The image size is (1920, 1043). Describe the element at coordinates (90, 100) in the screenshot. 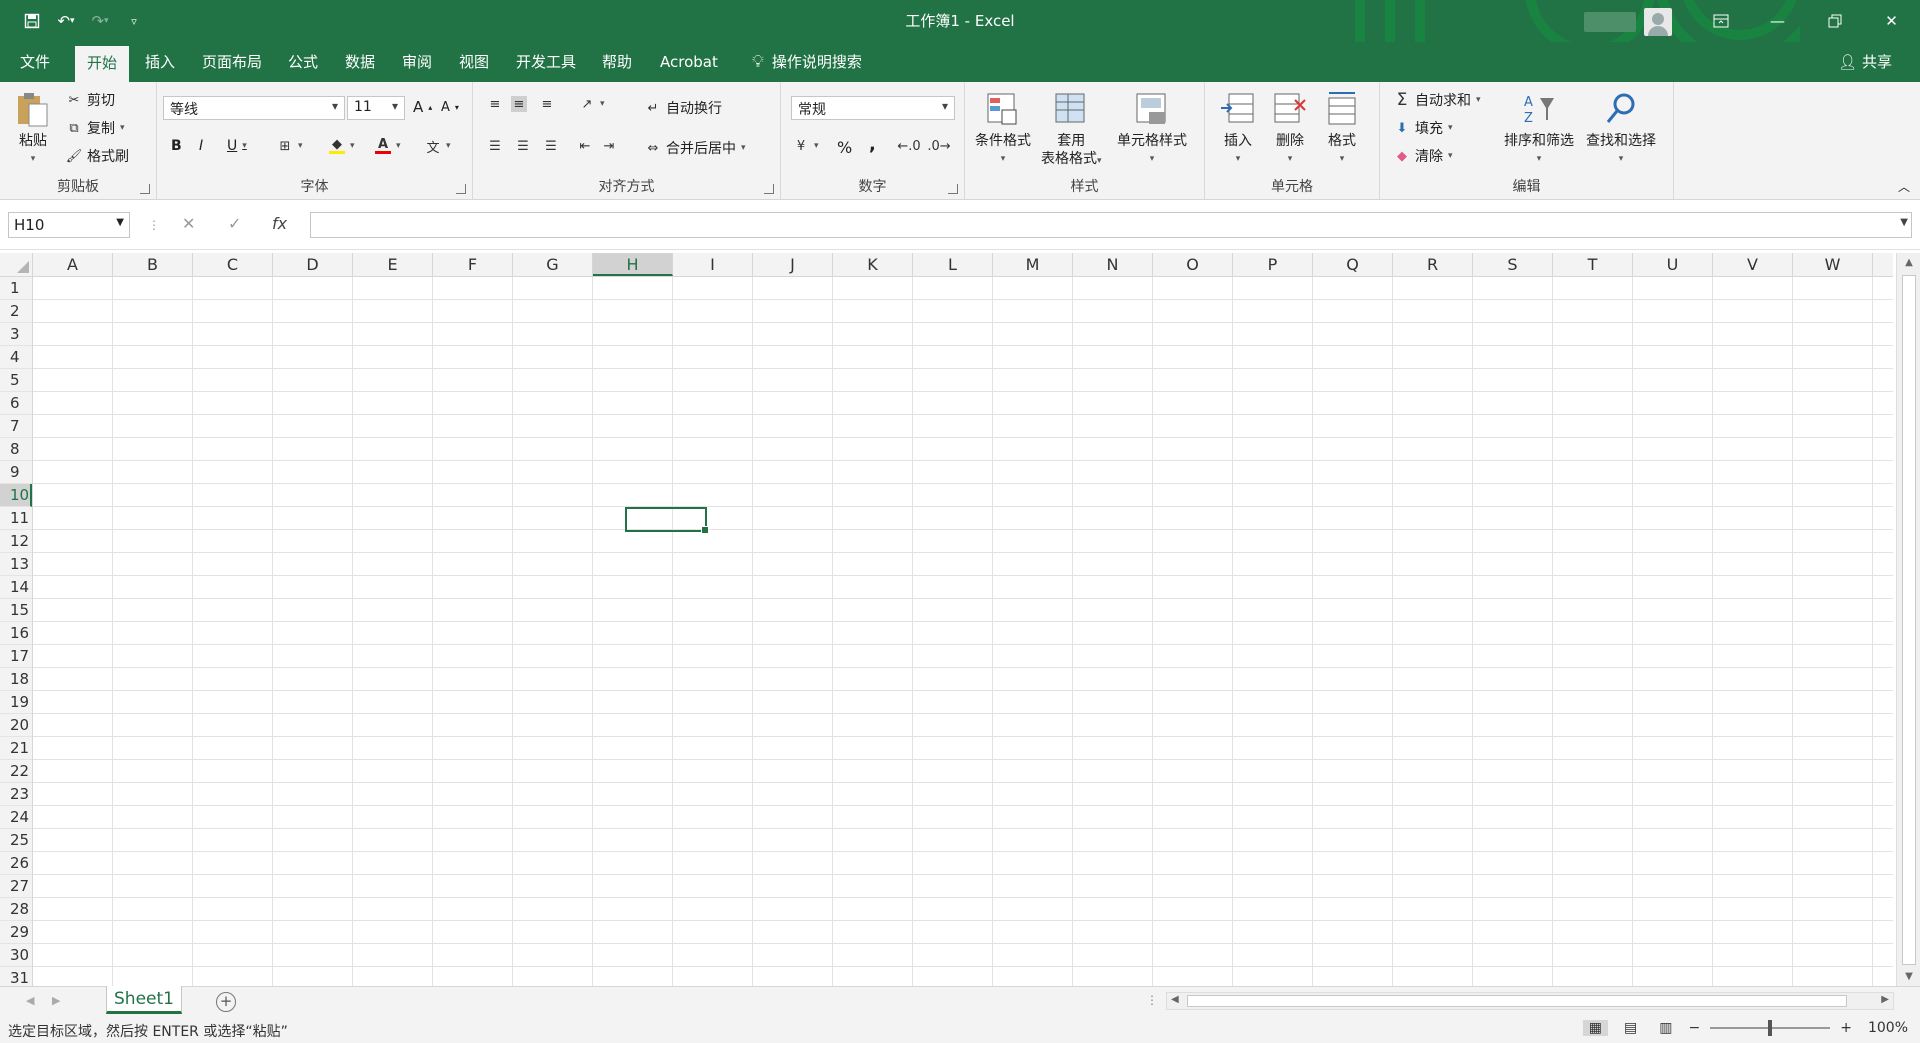

I see `cut-button: ✂ 剪切` at that location.